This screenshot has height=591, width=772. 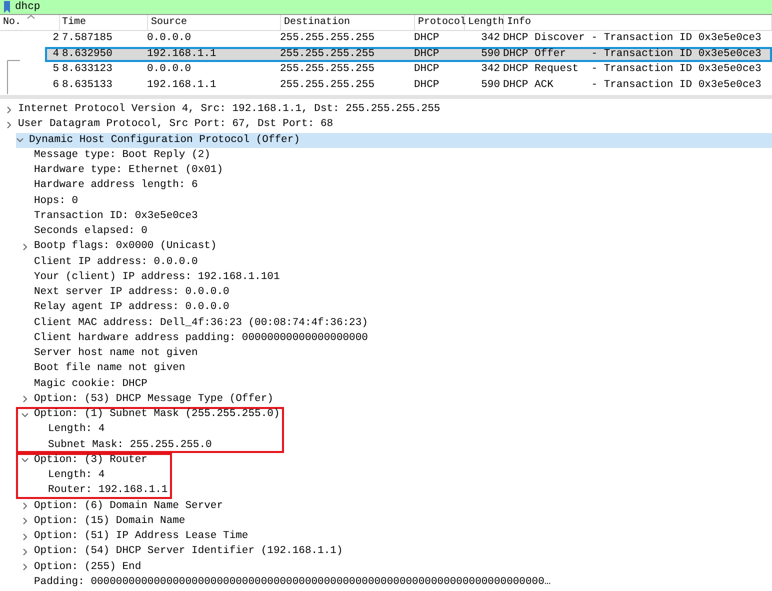 I want to click on column-header: Time, so click(x=104, y=22).